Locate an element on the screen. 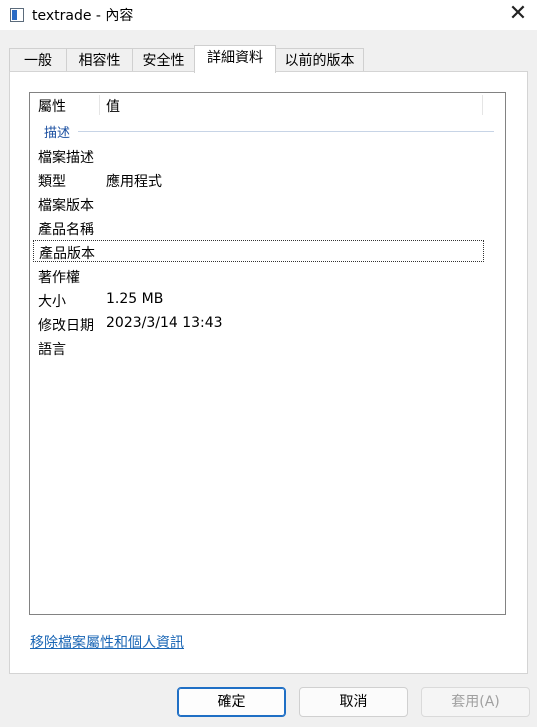 The image size is (537, 727). column-header-property: 屬性 is located at coordinates (52, 106).